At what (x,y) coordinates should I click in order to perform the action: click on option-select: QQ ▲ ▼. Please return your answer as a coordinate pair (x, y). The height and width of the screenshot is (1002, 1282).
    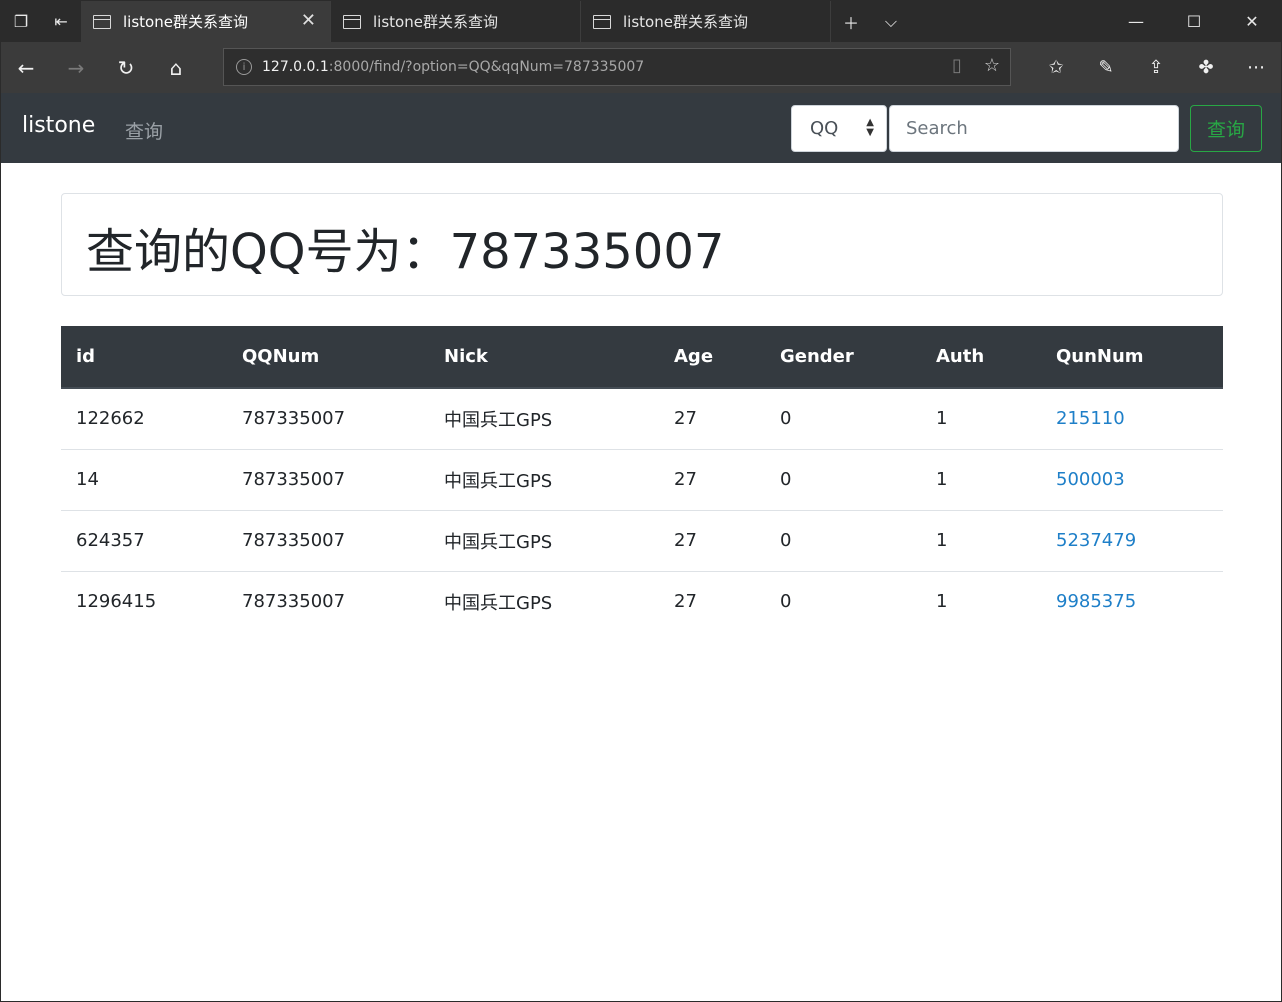
    Looking at the image, I should click on (839, 128).